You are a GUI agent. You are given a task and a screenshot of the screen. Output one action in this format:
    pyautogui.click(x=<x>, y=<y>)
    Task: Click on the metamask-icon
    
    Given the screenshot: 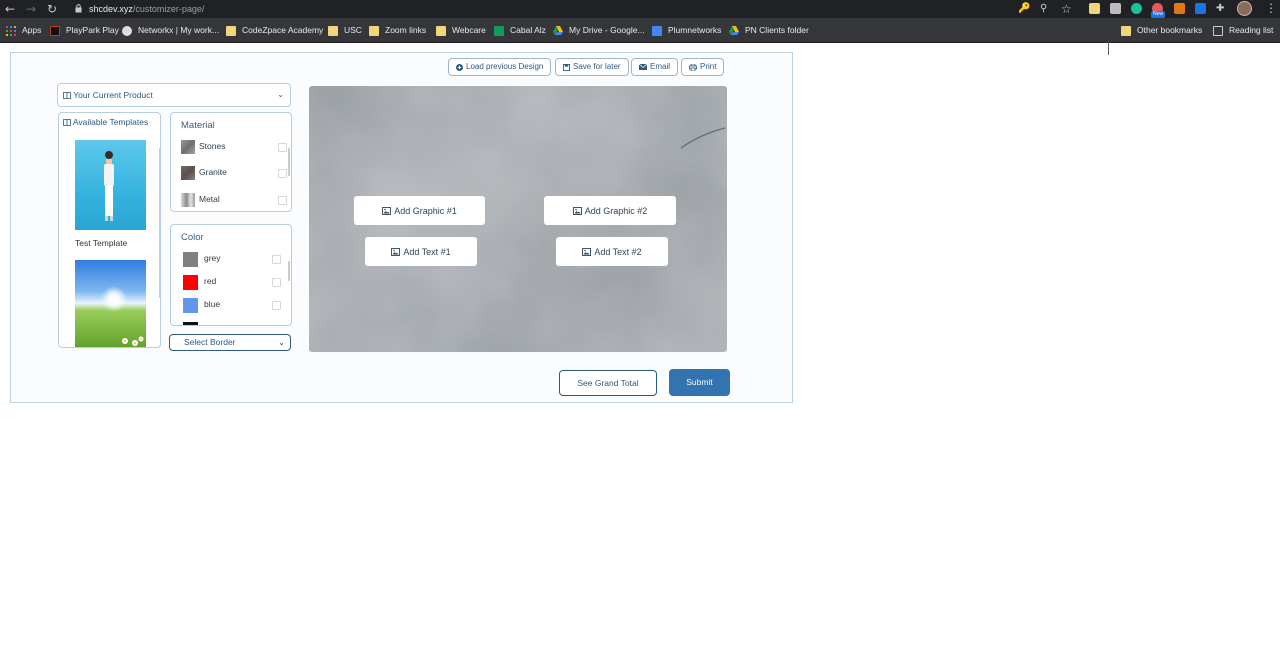 What is the action you would take?
    pyautogui.click(x=1179, y=8)
    